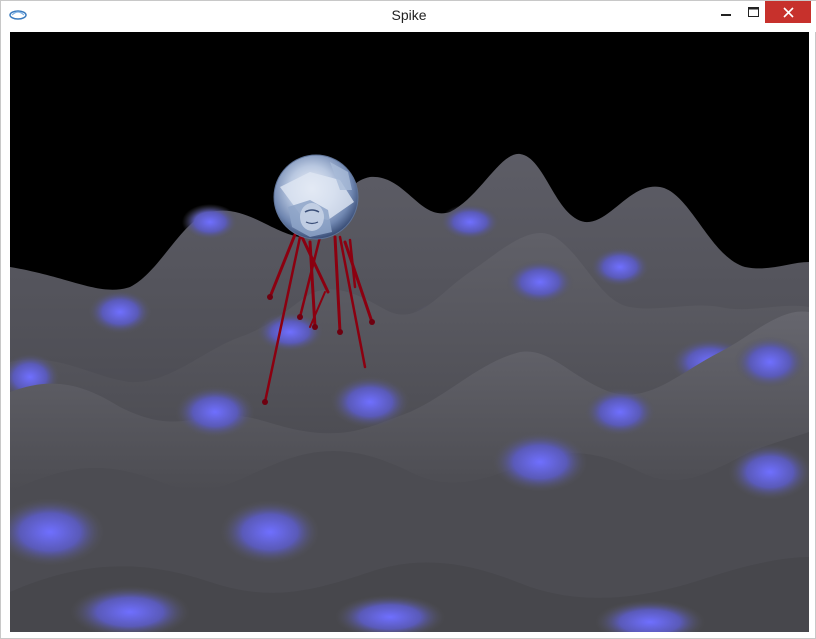 The image size is (816, 639). What do you see at coordinates (726, 12) in the screenshot?
I see `minimize-button` at bounding box center [726, 12].